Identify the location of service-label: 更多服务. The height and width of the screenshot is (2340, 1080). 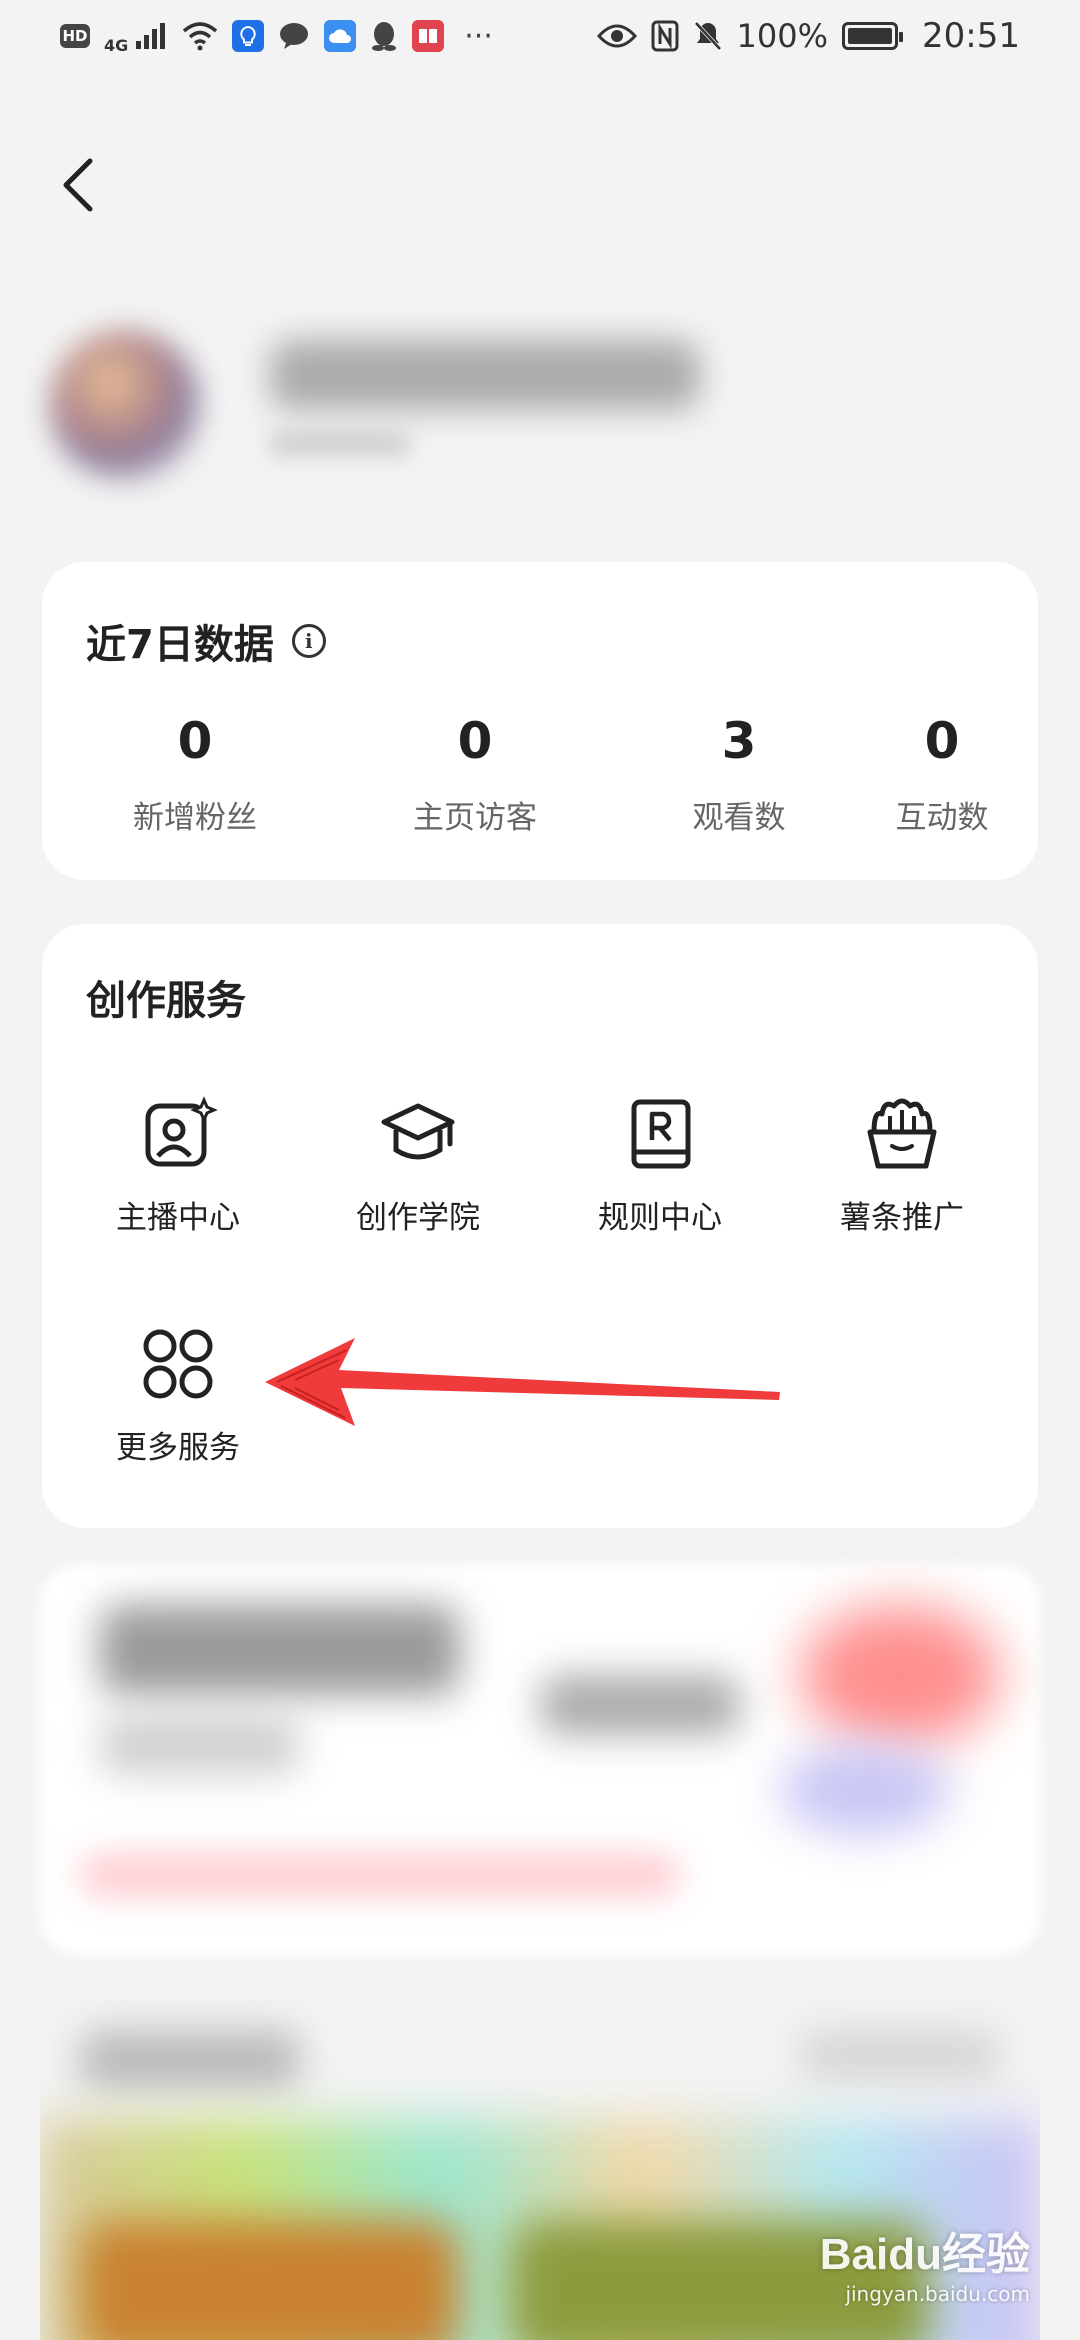
(178, 1448).